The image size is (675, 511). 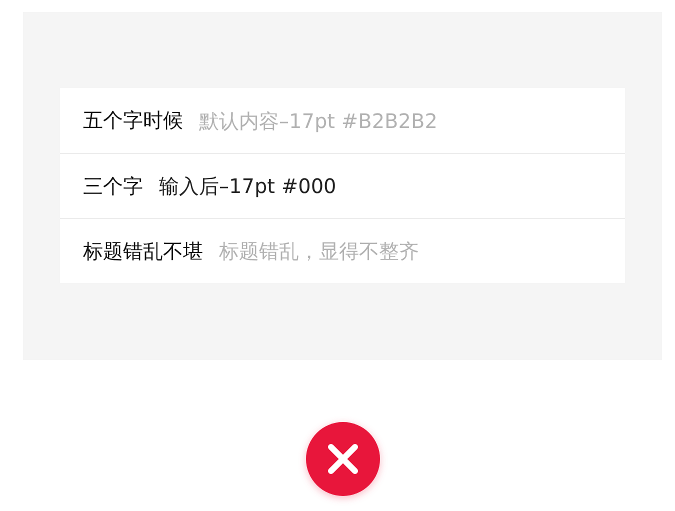 I want to click on cross-icon, so click(x=343, y=459).